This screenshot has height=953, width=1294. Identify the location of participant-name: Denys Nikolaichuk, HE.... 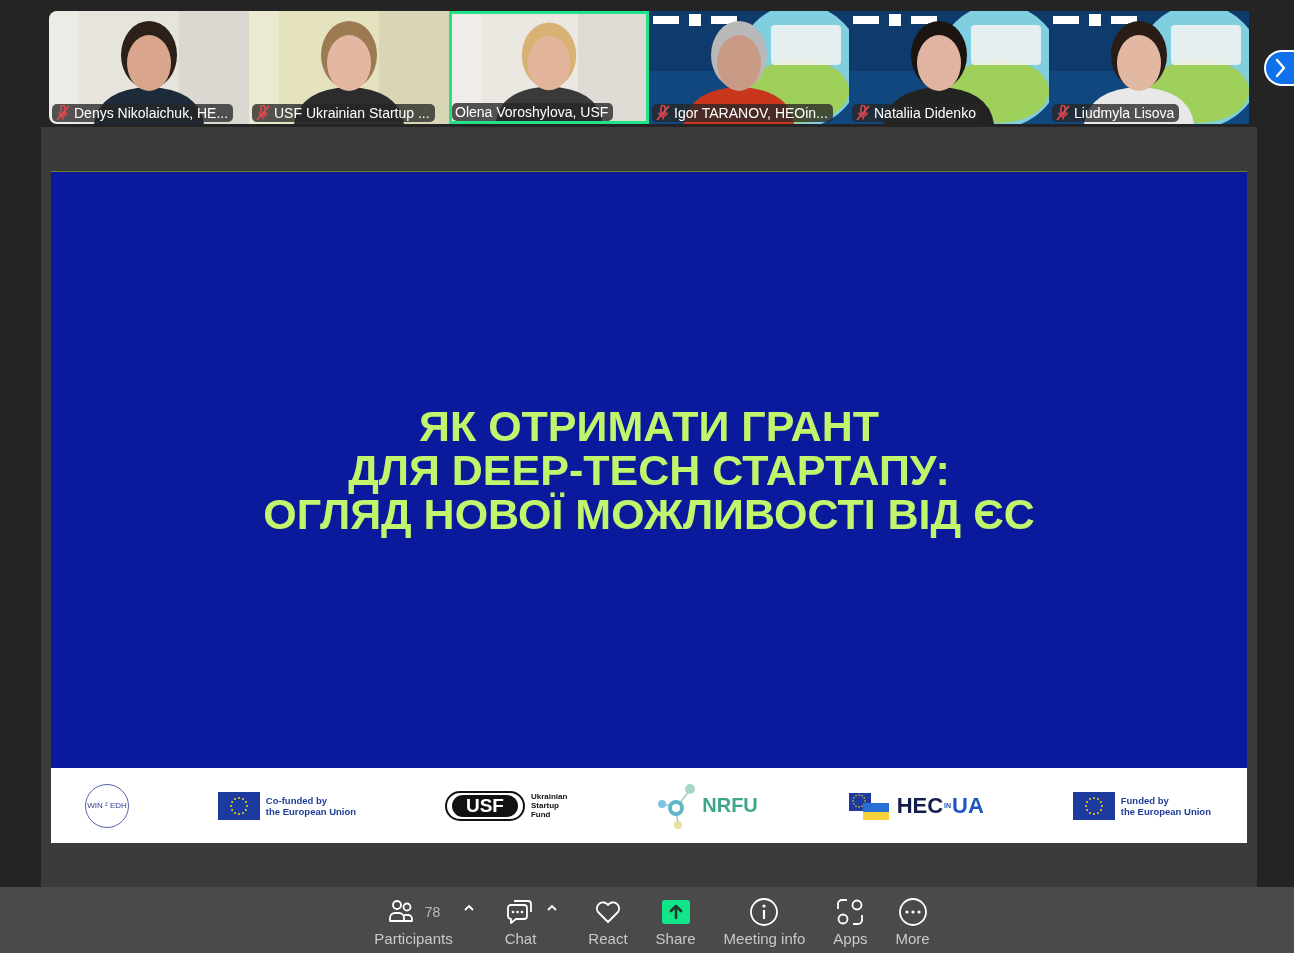
(151, 113).